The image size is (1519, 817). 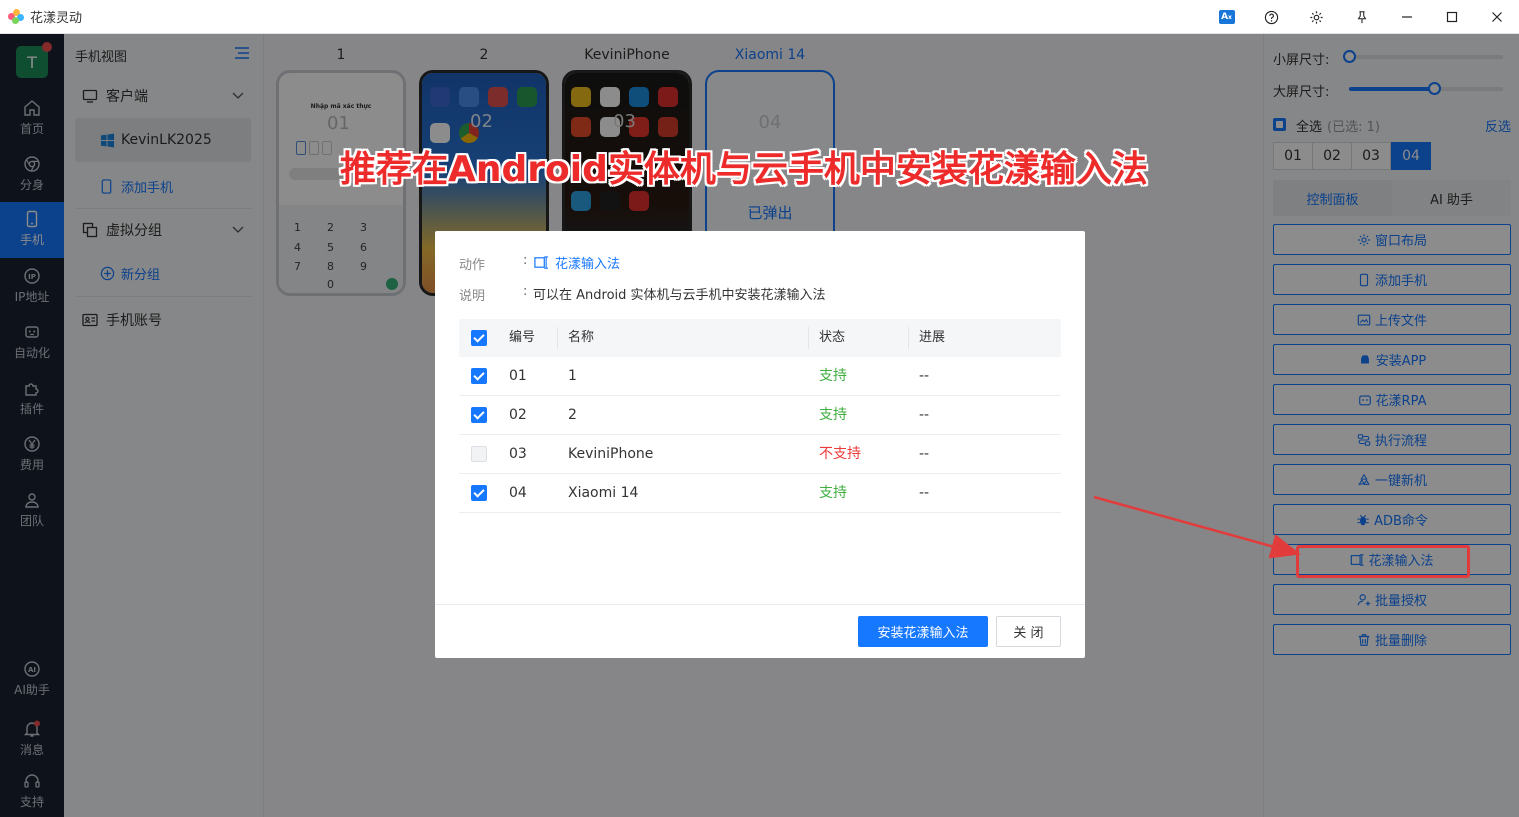 I want to click on column-header: 状态, so click(x=832, y=337).